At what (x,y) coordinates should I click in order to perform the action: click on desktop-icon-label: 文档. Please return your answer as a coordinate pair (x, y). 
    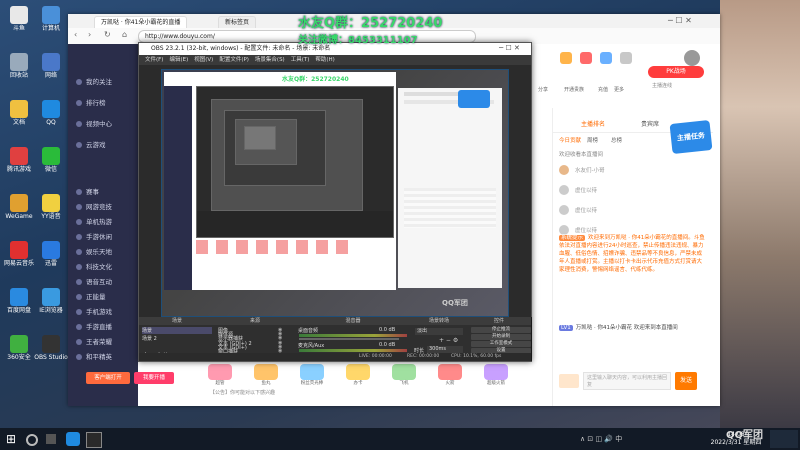
    Looking at the image, I should click on (18, 122).